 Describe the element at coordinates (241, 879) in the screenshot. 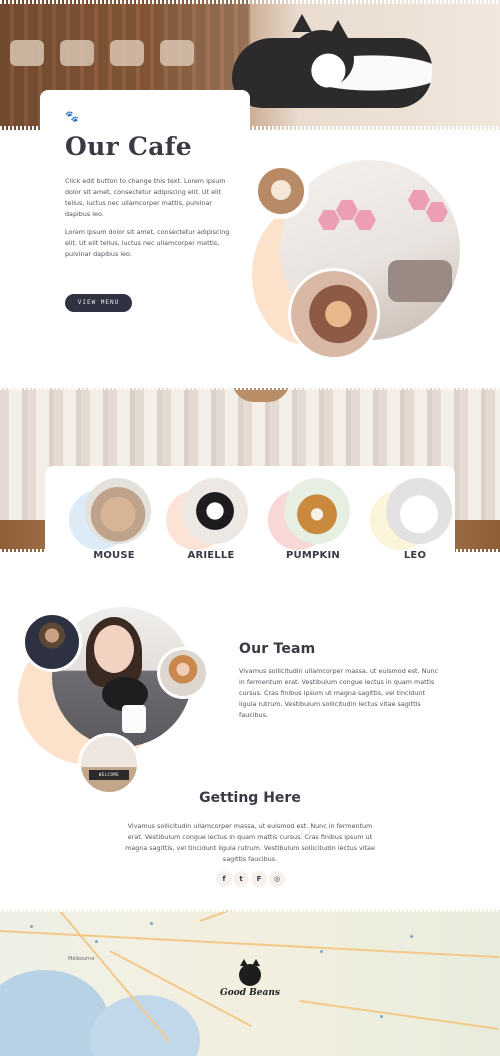

I see `twitter-icon: t` at that location.